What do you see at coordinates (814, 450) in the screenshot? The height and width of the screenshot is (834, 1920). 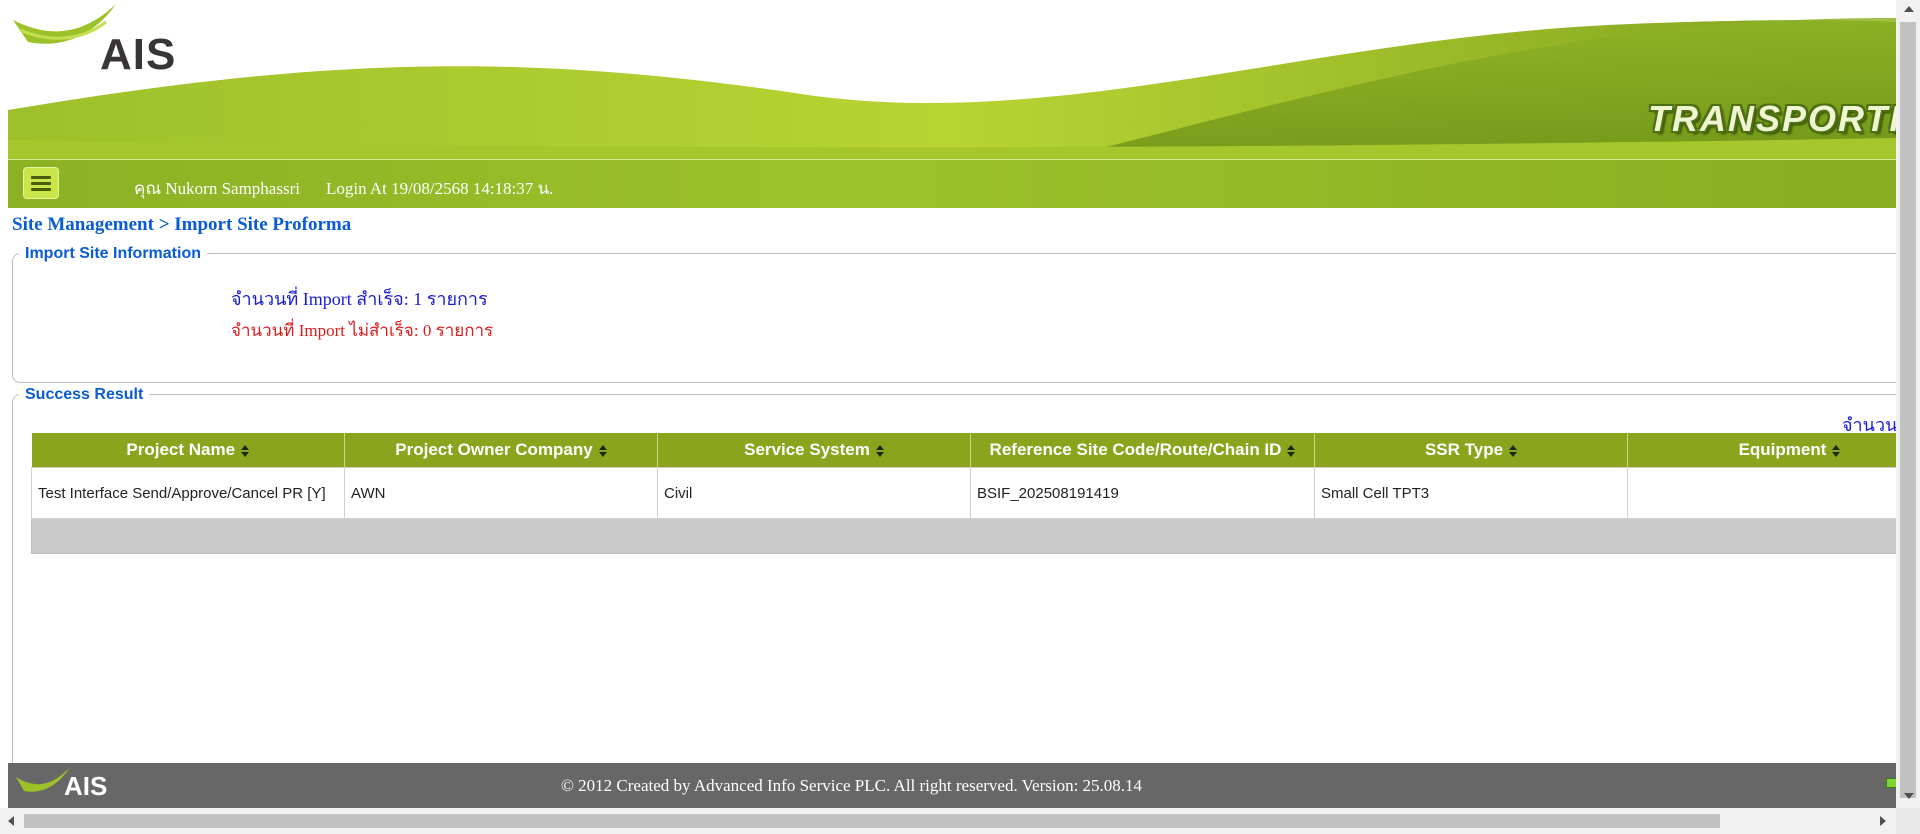 I see `col-header-service-system: Service System` at bounding box center [814, 450].